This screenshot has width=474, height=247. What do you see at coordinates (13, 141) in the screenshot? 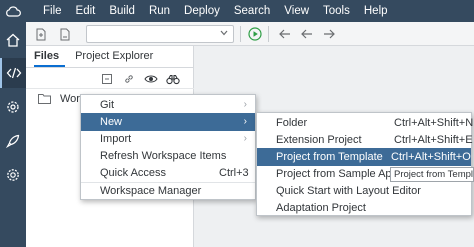
I see `rocket-icon` at bounding box center [13, 141].